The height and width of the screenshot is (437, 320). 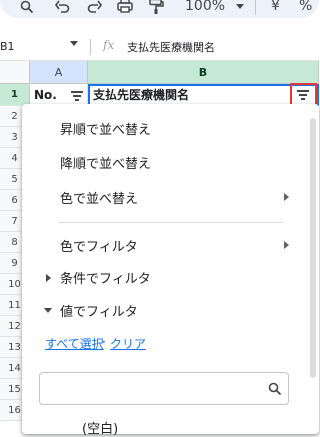 I want to click on undo-icon, so click(x=63, y=6).